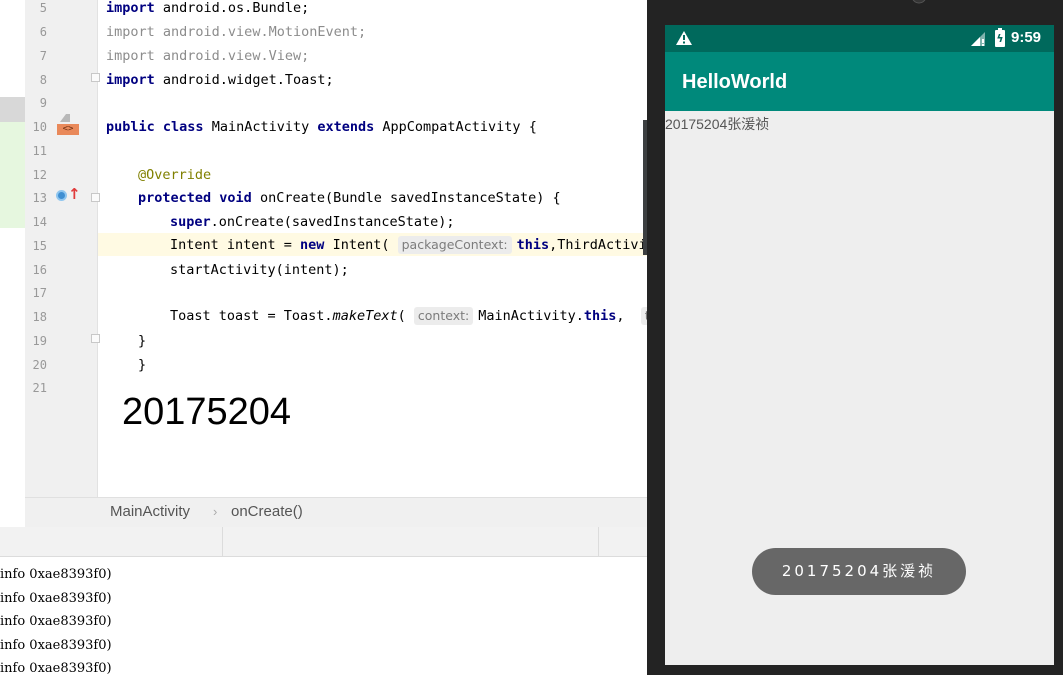 This screenshot has width=1063, height=675. Describe the element at coordinates (43, 8) in the screenshot. I see `line-number: 5` at that location.